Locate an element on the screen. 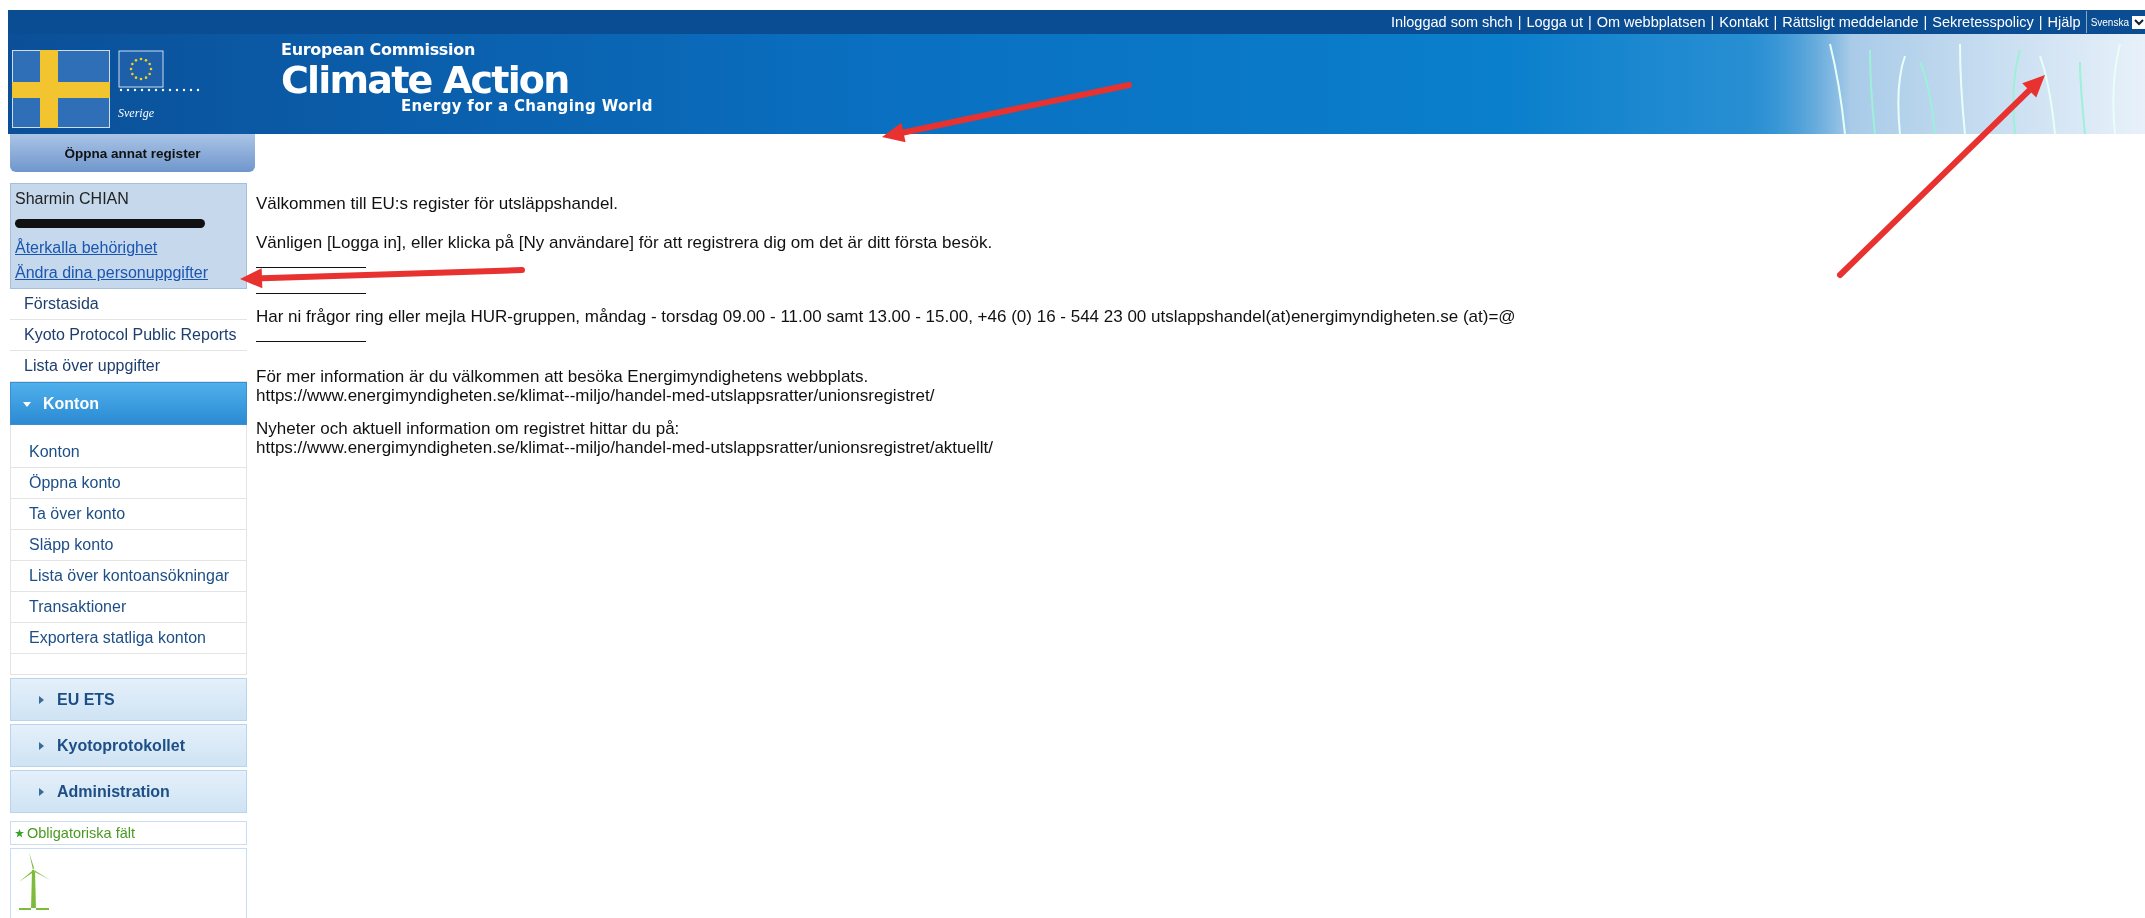 The width and height of the screenshot is (2145, 918). top-link: Hjälp is located at coordinates (2064, 22).